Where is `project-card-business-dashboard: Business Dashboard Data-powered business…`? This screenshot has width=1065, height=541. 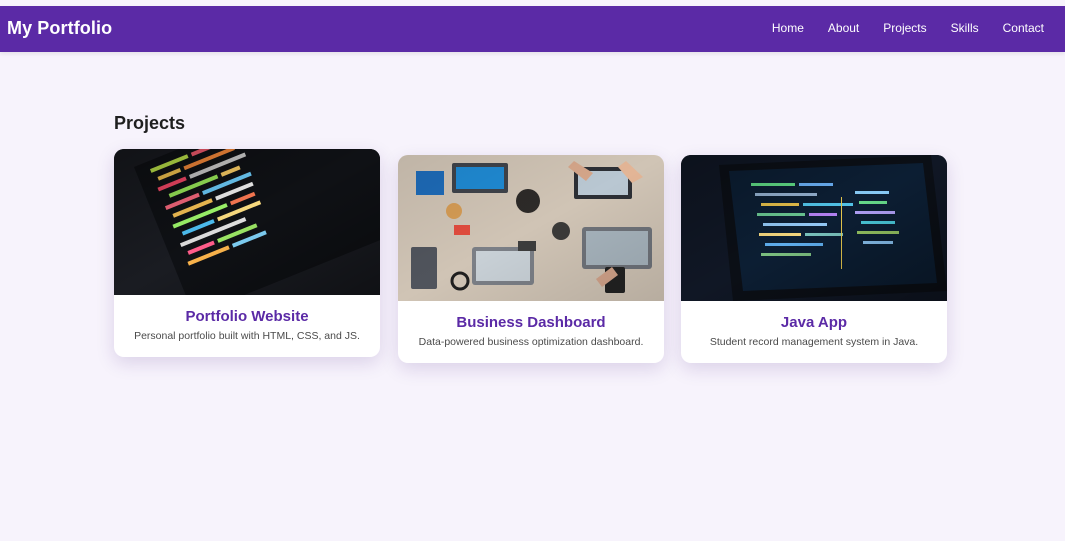 project-card-business-dashboard: Business Dashboard Data-powered business… is located at coordinates (531, 259).